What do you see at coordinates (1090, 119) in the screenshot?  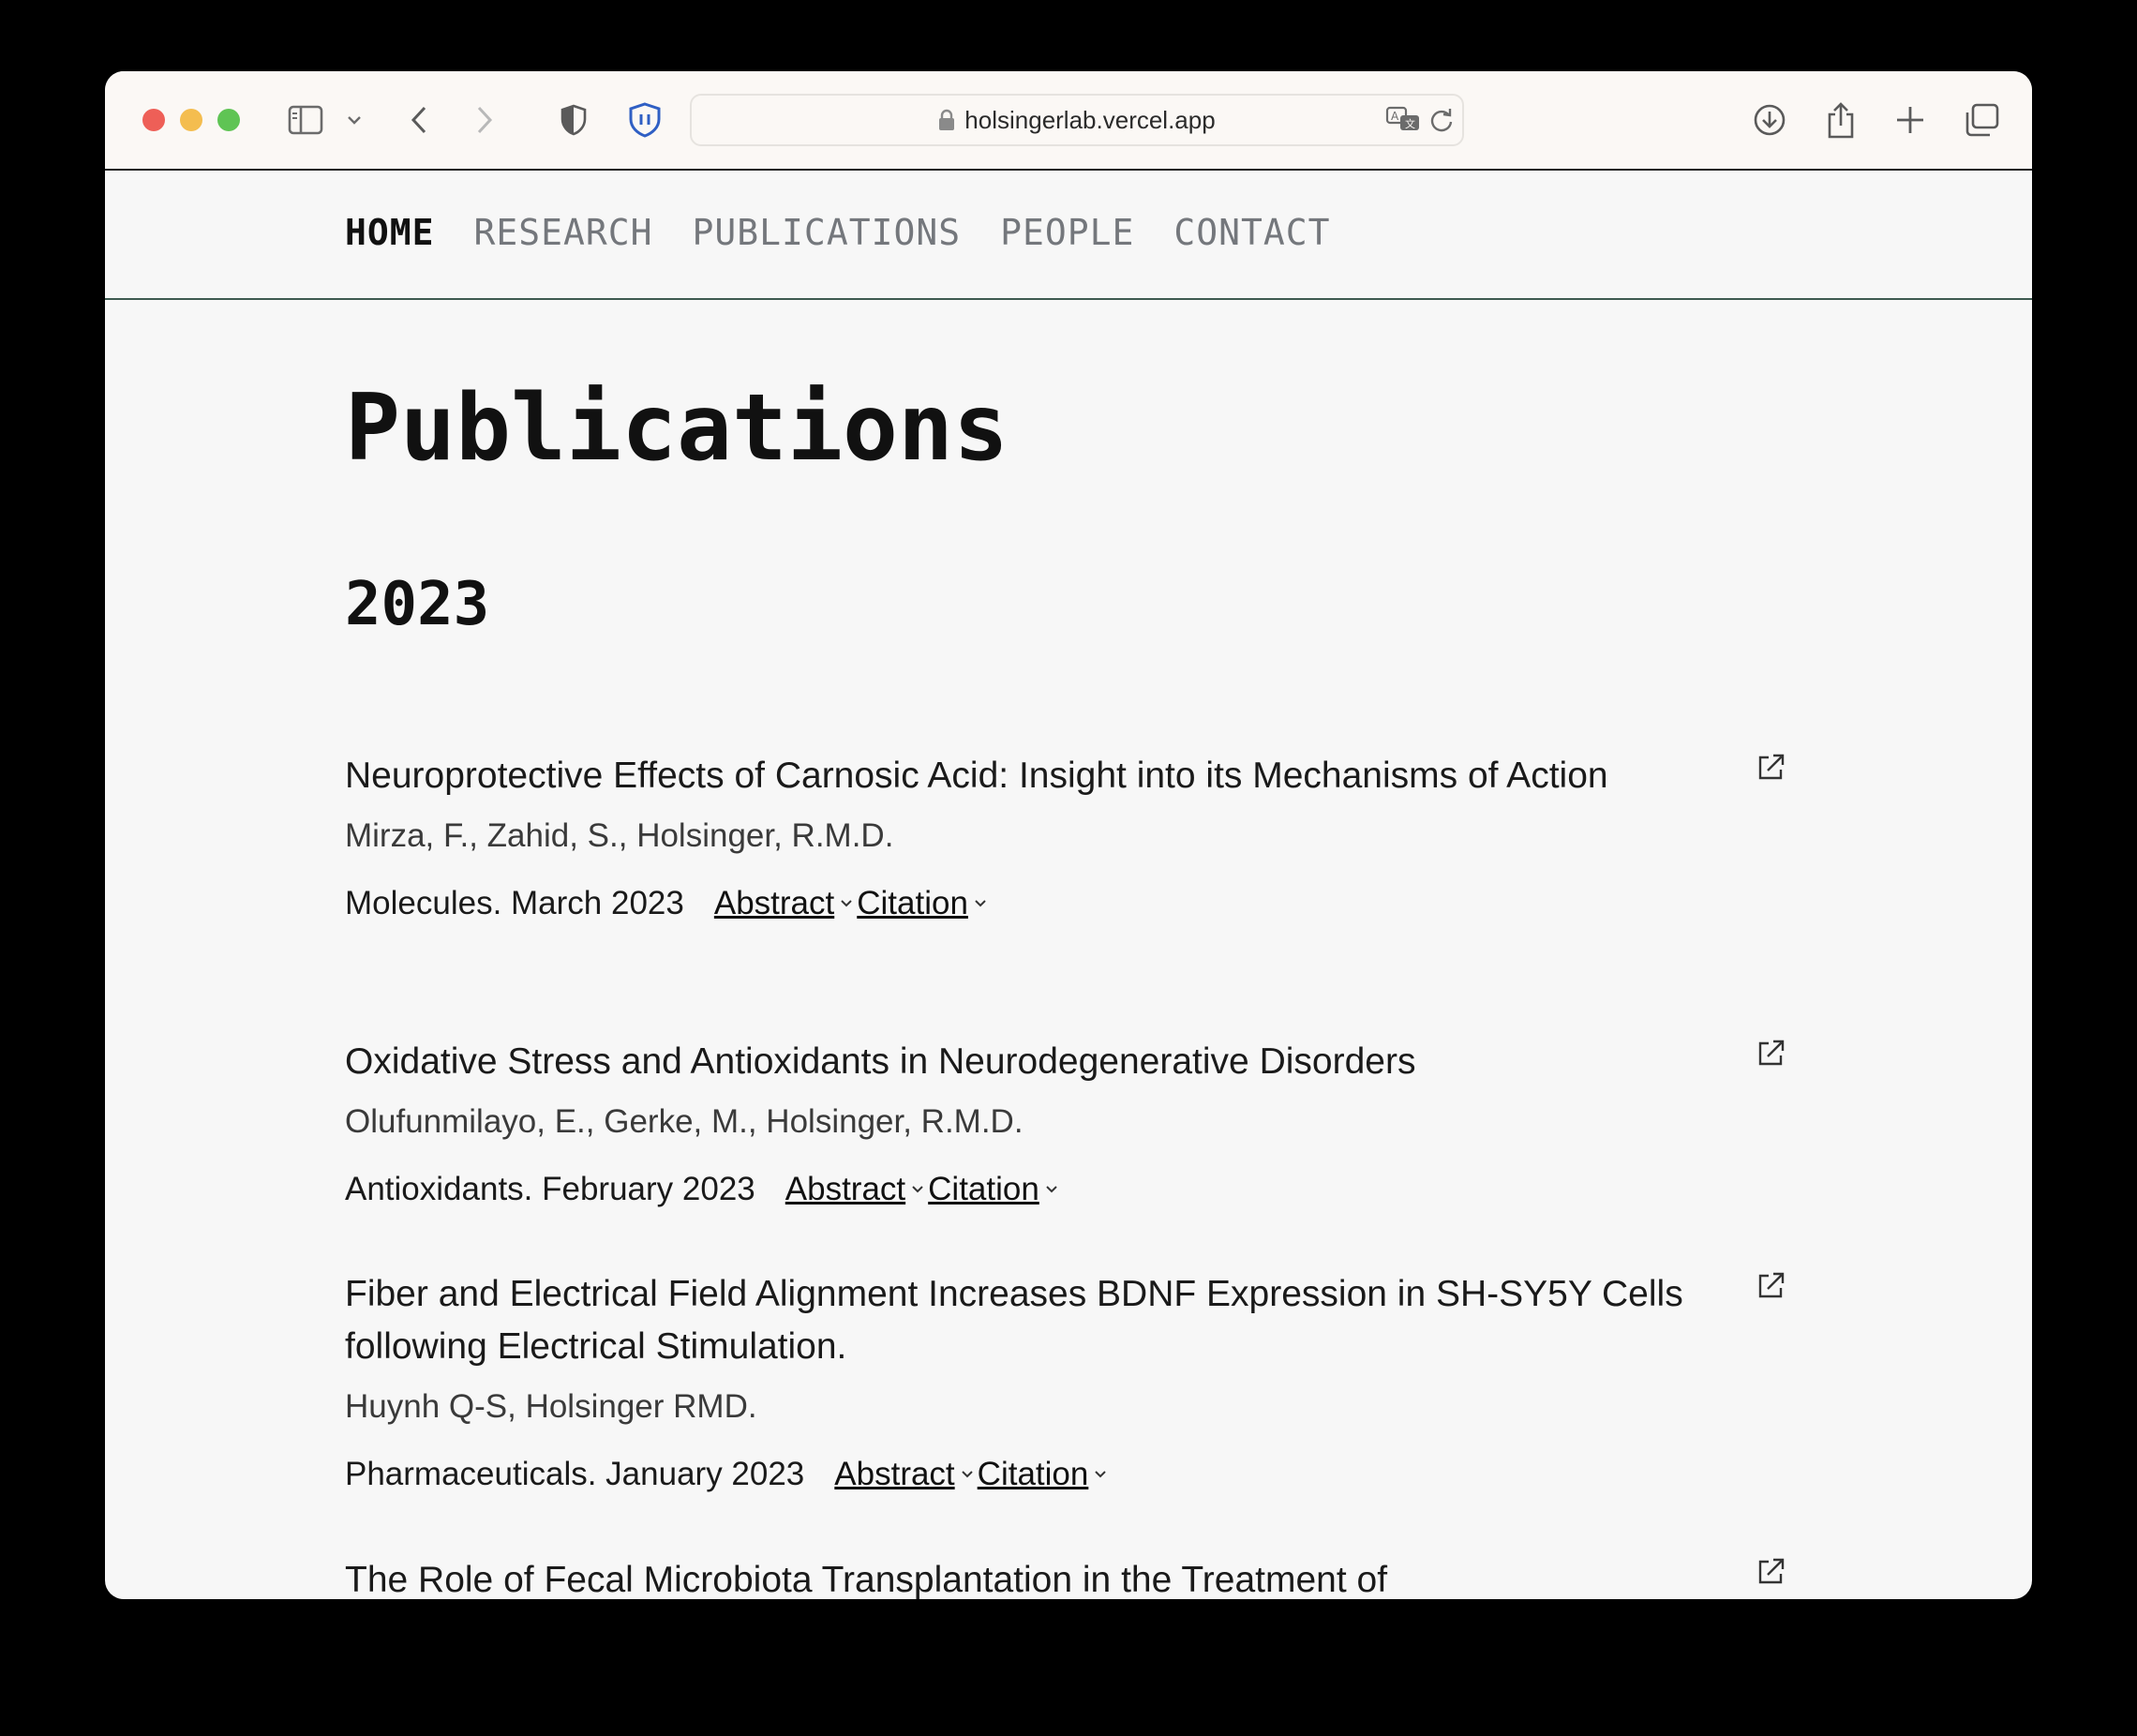 I see `url-label: holsingerlab.vercel.app` at bounding box center [1090, 119].